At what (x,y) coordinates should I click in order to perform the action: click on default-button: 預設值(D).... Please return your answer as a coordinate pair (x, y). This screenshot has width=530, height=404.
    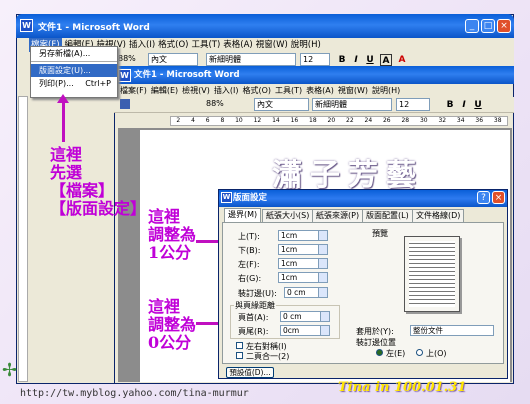
    Looking at the image, I should click on (250, 372).